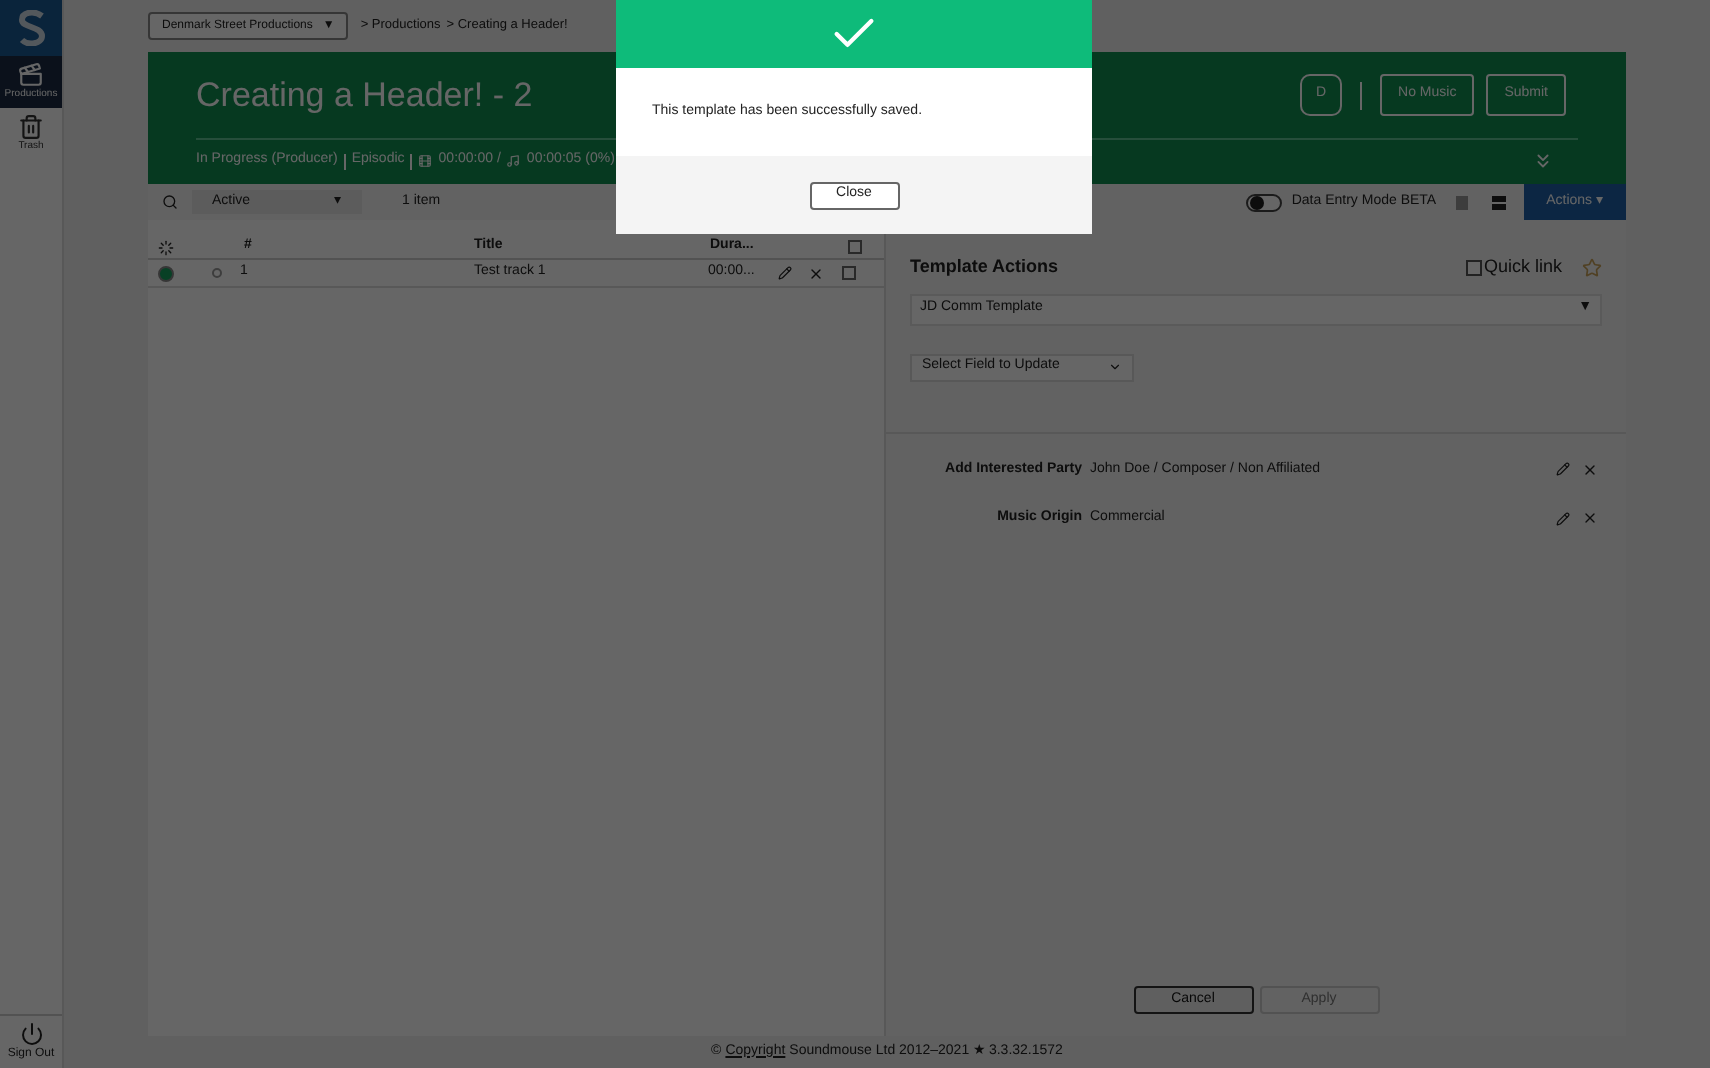 This screenshot has width=1710, height=1068. Describe the element at coordinates (170, 202) in the screenshot. I see `search-icon` at that location.